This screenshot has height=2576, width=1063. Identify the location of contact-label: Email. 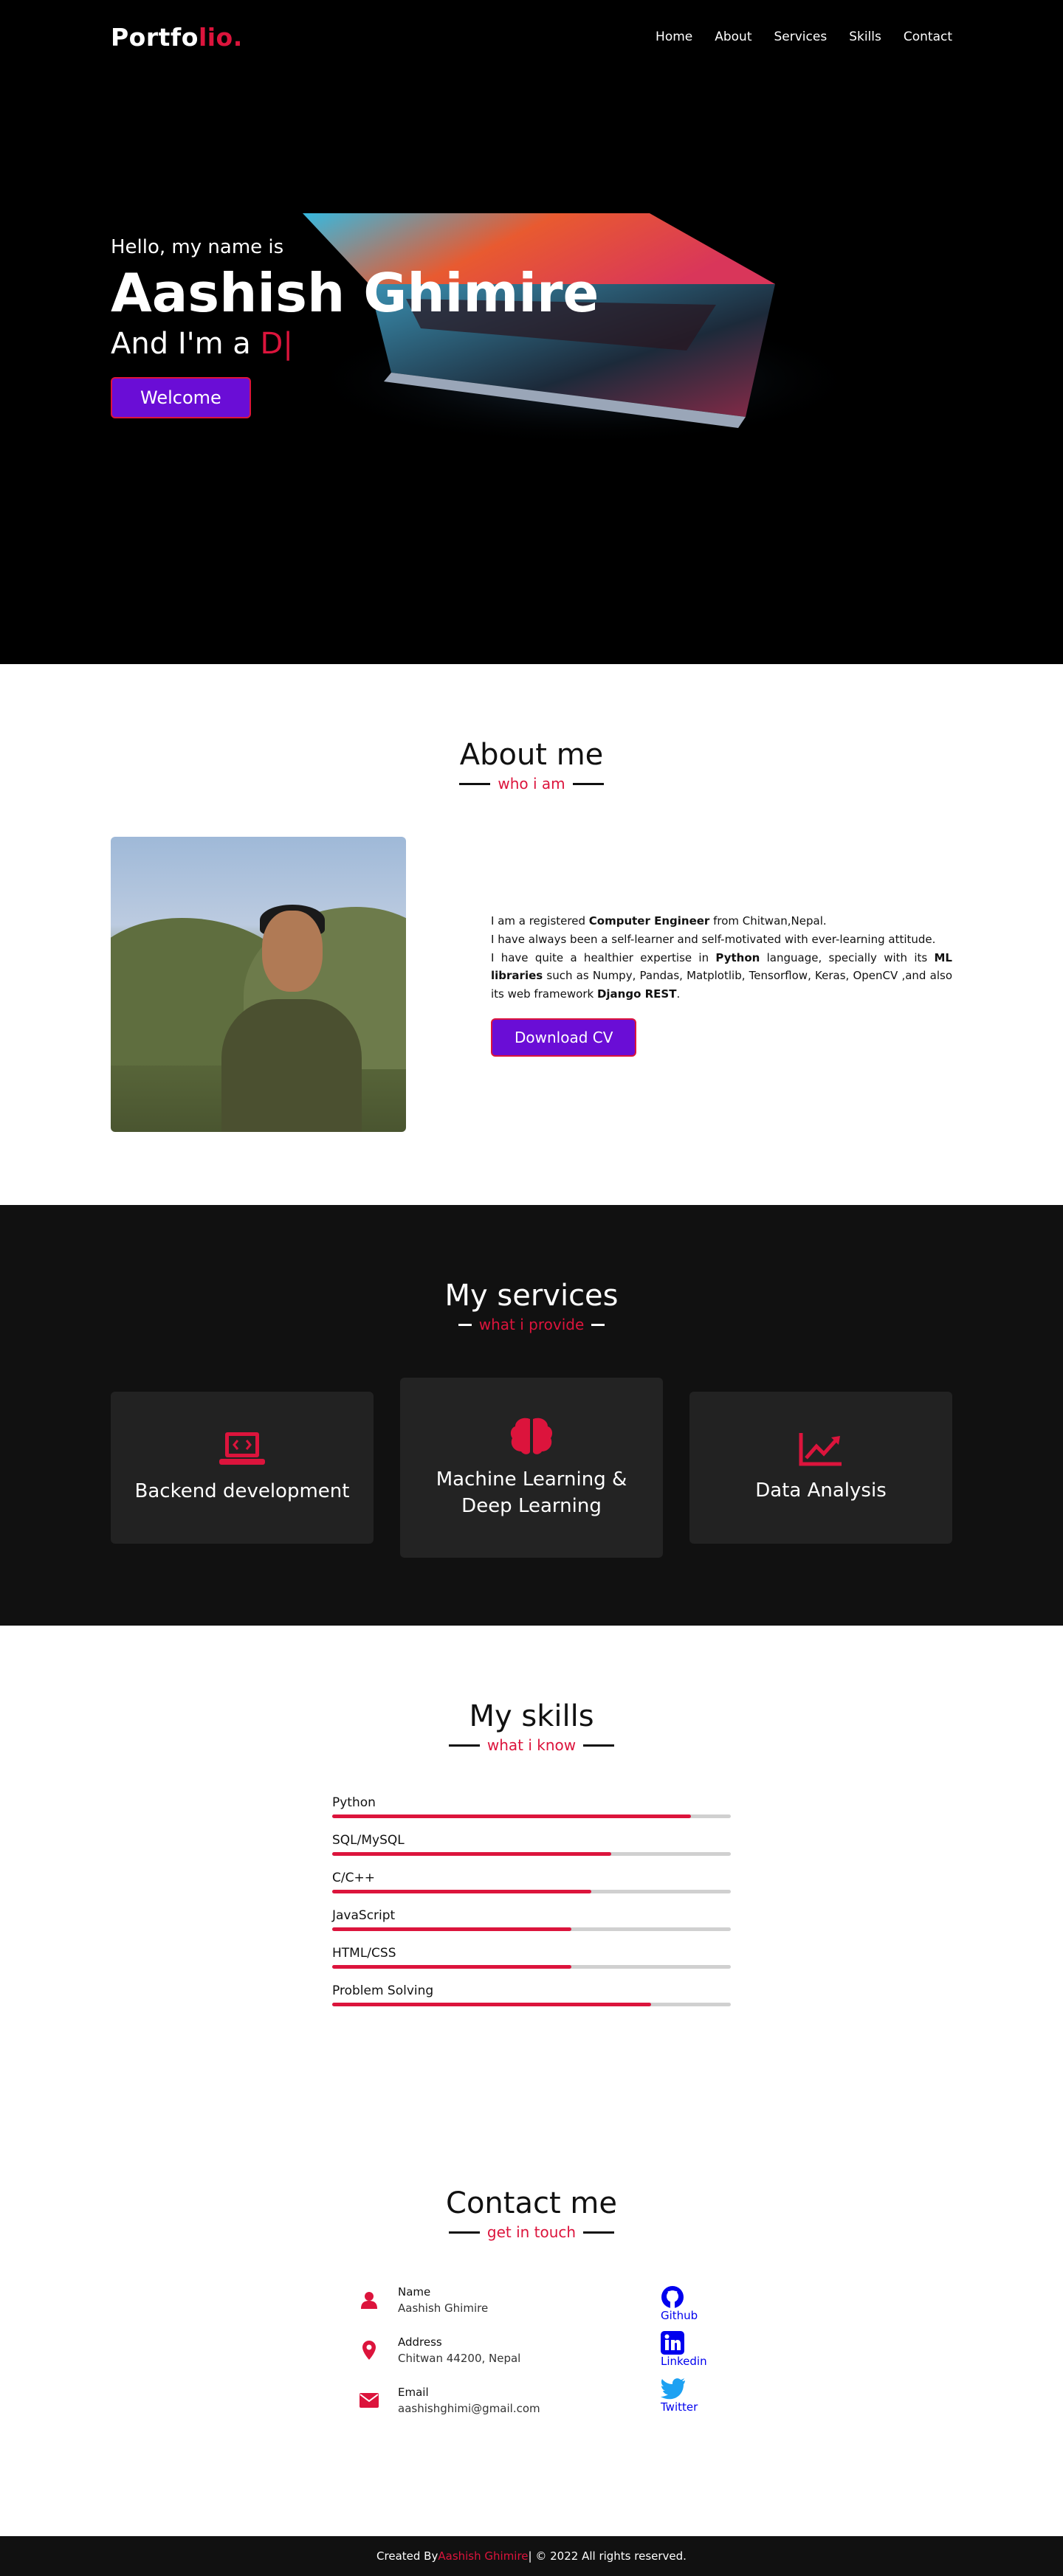
(413, 2392).